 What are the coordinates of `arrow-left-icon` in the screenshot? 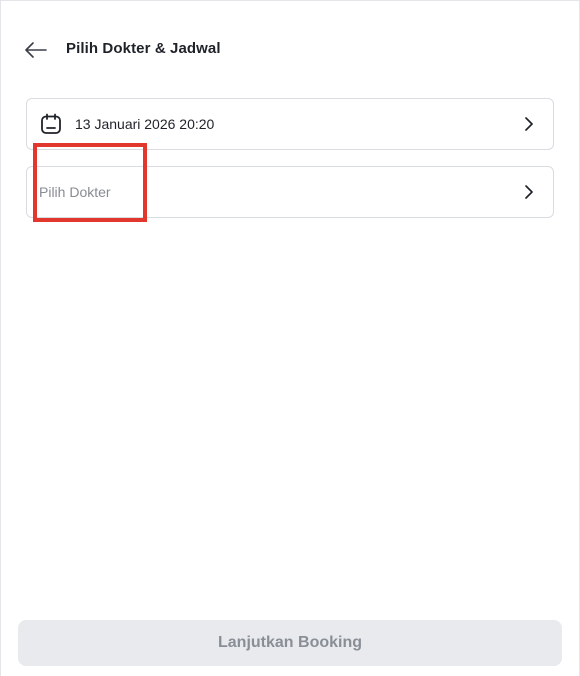 It's located at (36, 50).